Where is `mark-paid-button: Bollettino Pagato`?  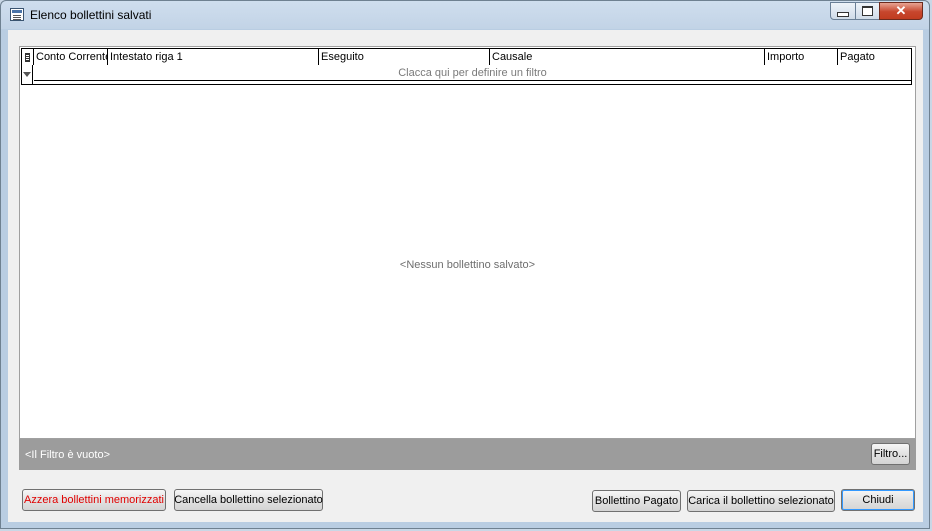 mark-paid-button: Bollettino Pagato is located at coordinates (636, 501).